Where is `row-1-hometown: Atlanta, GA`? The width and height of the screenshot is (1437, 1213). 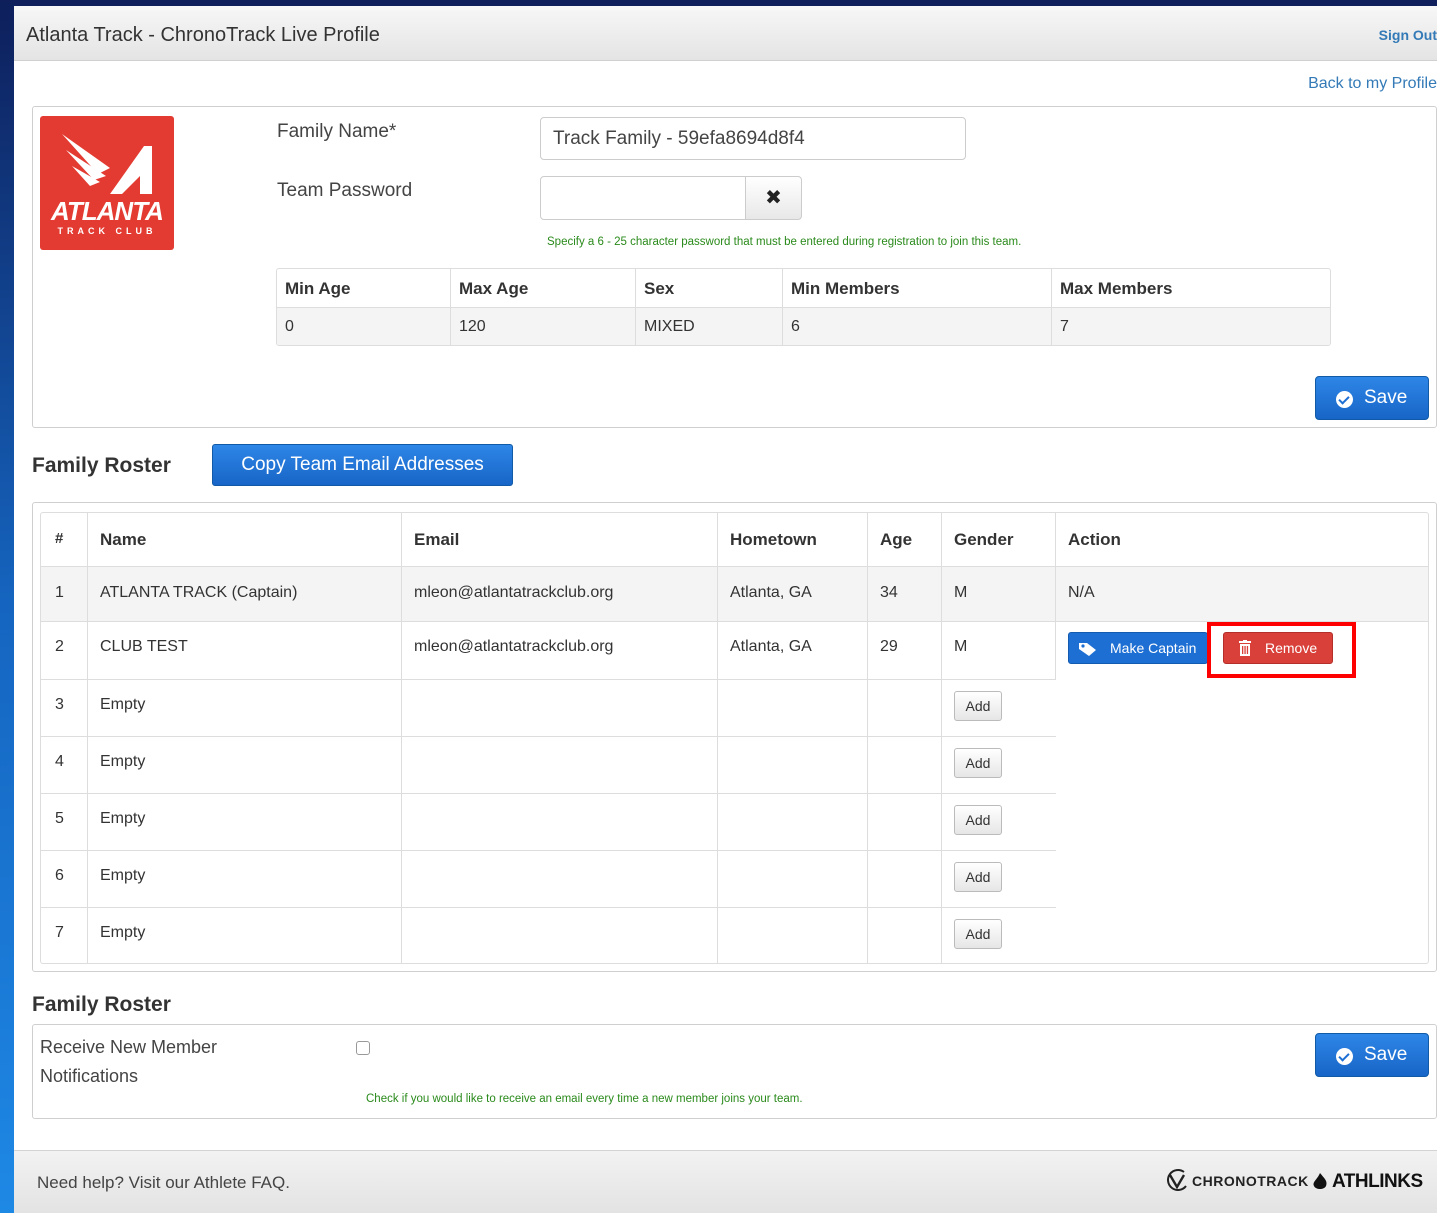
row-1-hometown: Atlanta, GA is located at coordinates (771, 592).